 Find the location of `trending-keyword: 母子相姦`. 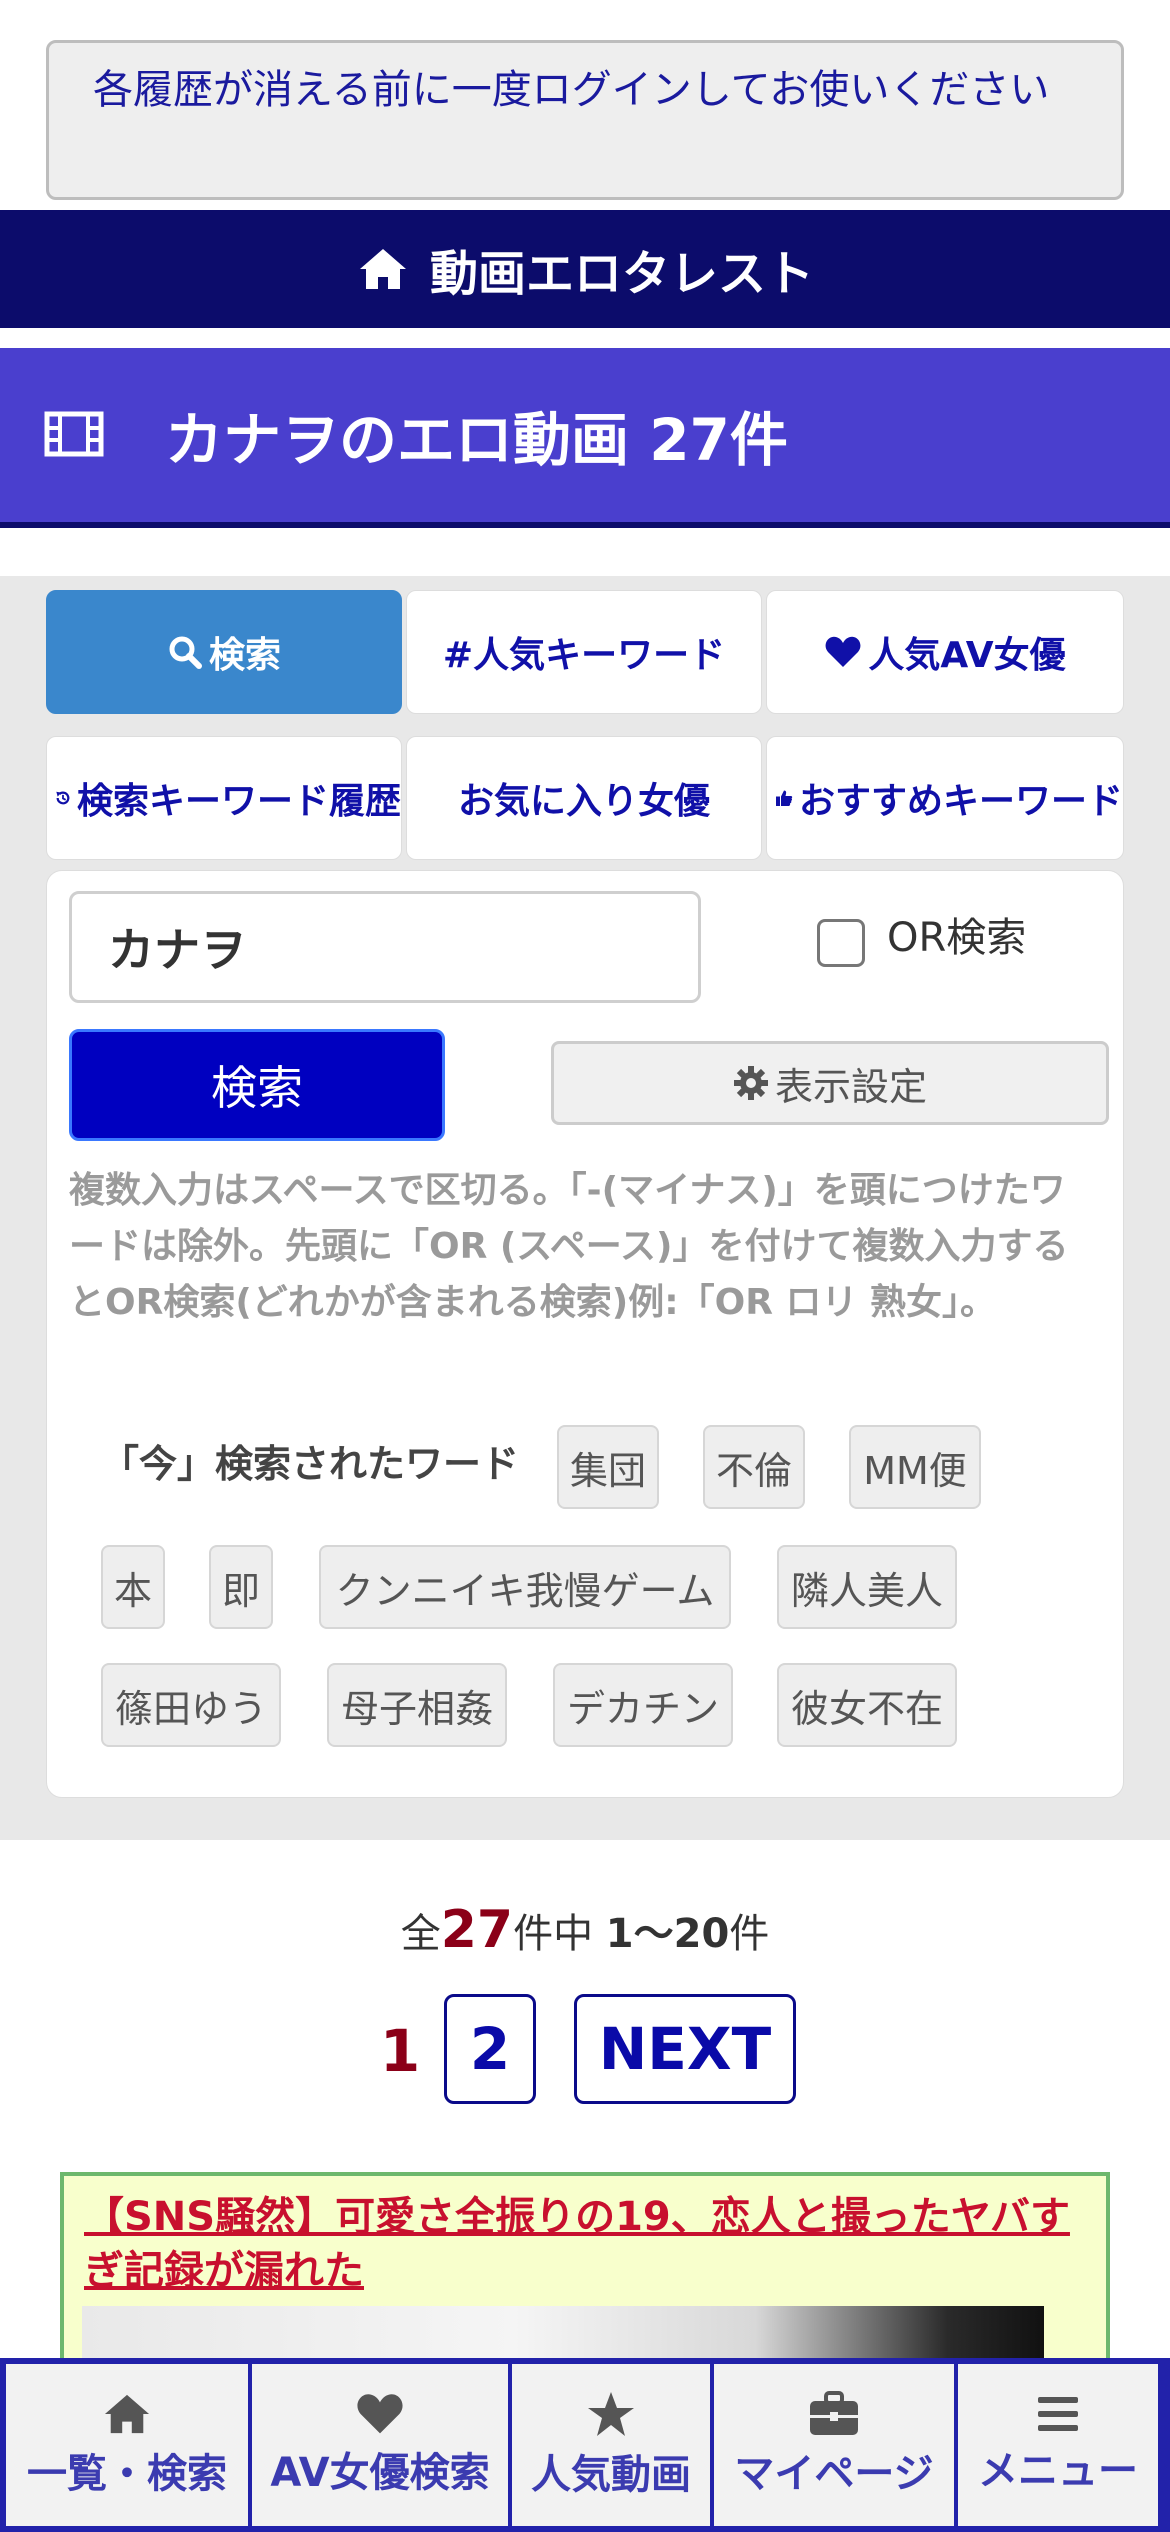

trending-keyword: 母子相姦 is located at coordinates (417, 1705).